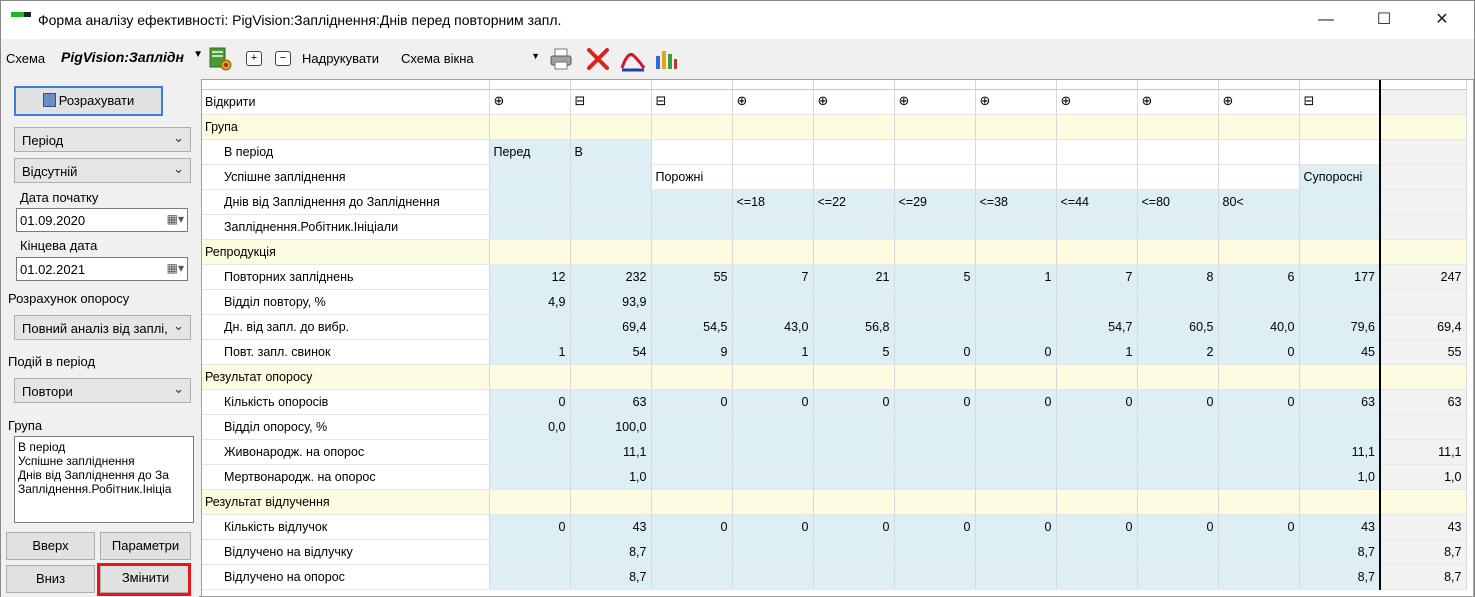 Image resolution: width=1475 pixels, height=597 pixels. Describe the element at coordinates (1326, 20) in the screenshot. I see `minimize-button: —` at that location.